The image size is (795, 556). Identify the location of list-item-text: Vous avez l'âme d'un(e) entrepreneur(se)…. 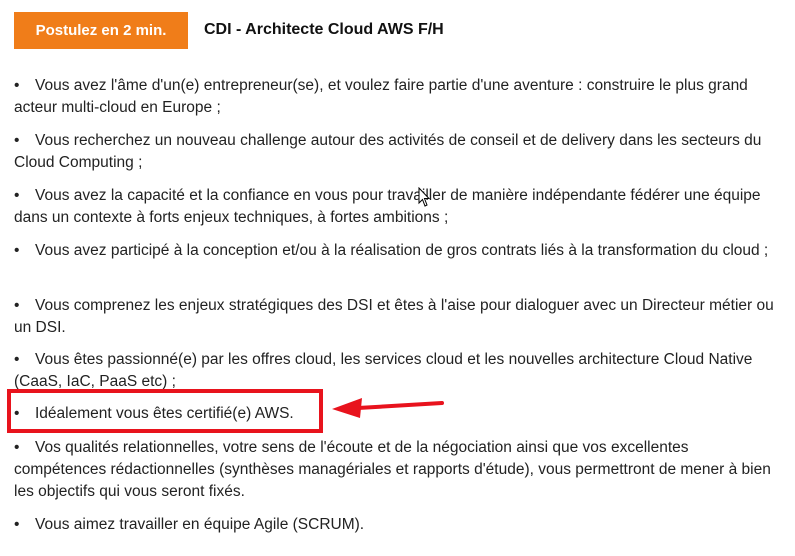
(381, 96).